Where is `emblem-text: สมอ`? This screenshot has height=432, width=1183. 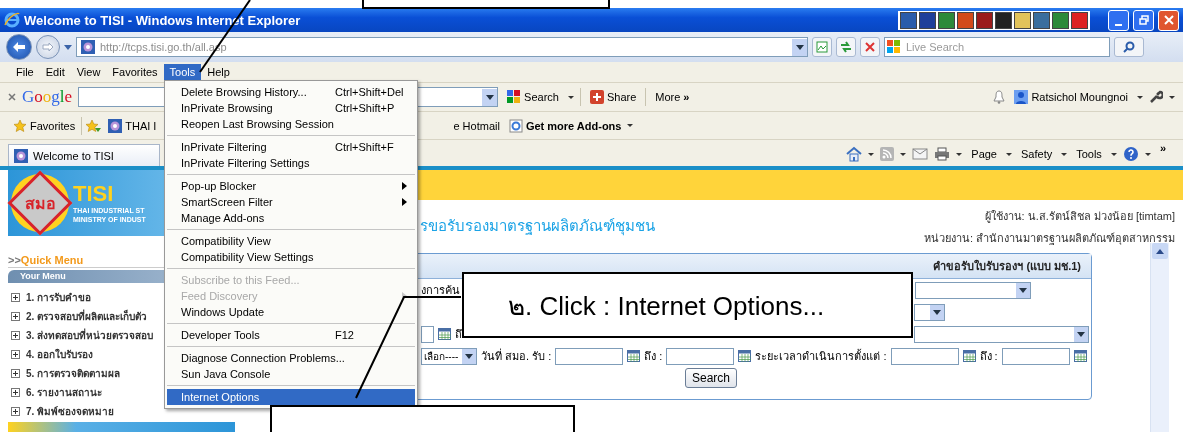
emblem-text: สมอ is located at coordinates (40, 203).